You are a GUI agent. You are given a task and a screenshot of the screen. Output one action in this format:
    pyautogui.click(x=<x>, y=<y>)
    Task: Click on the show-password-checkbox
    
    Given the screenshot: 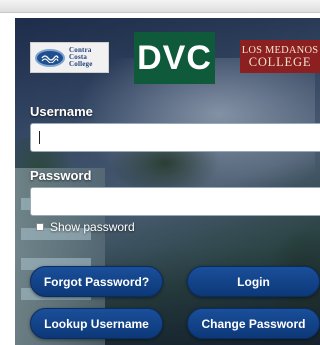 What is the action you would take?
    pyautogui.click(x=40, y=227)
    